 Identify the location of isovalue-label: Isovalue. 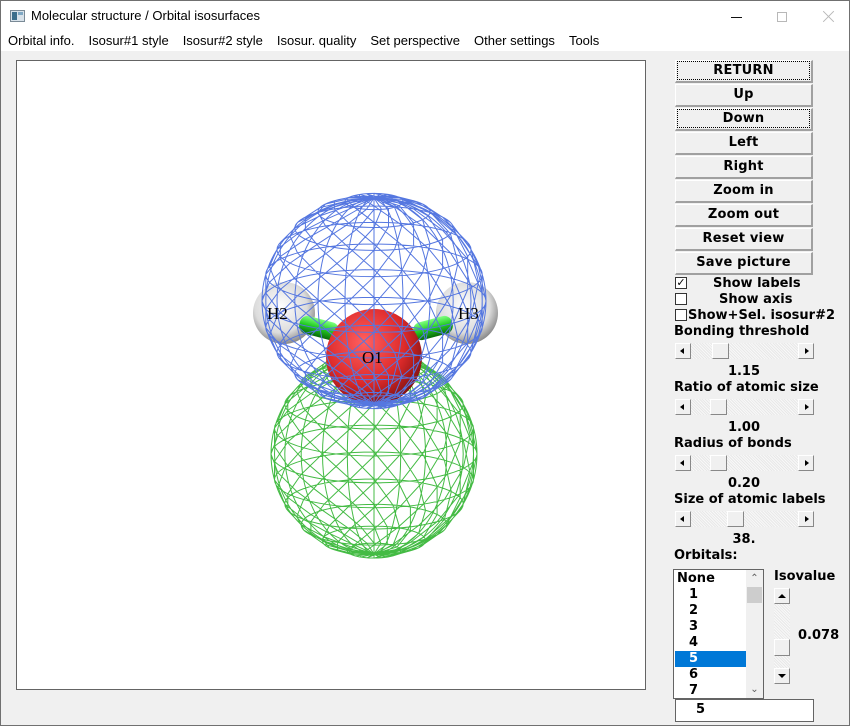
(805, 576).